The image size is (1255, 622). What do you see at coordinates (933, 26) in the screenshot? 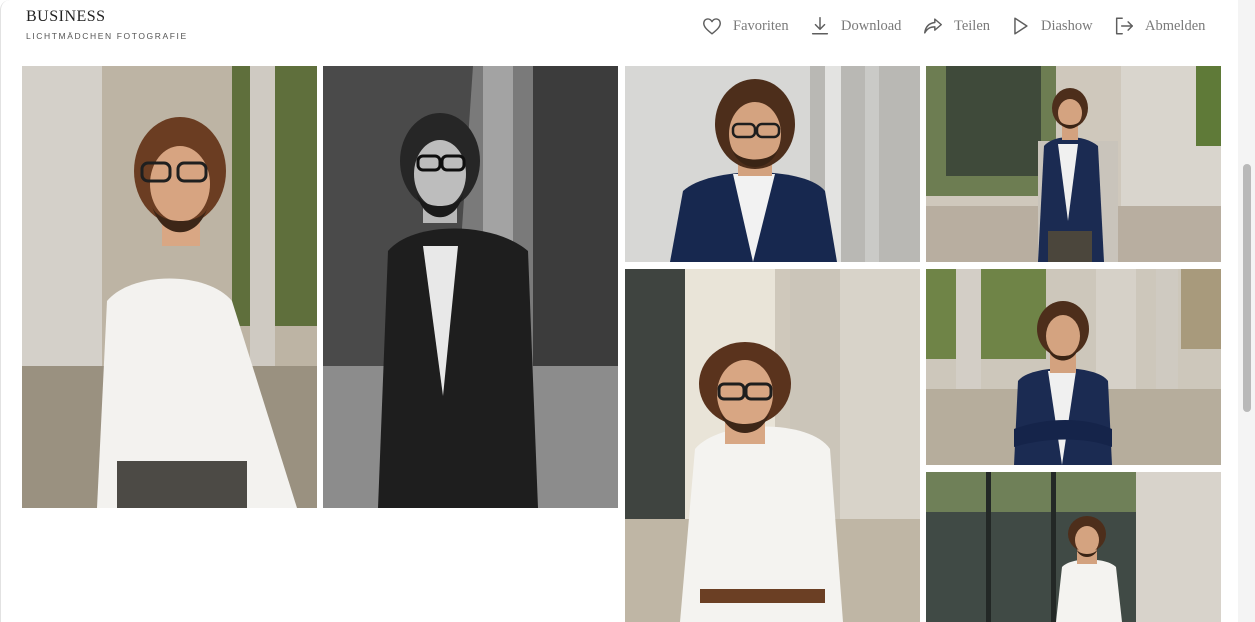
I see `share-arrow-icon` at bounding box center [933, 26].